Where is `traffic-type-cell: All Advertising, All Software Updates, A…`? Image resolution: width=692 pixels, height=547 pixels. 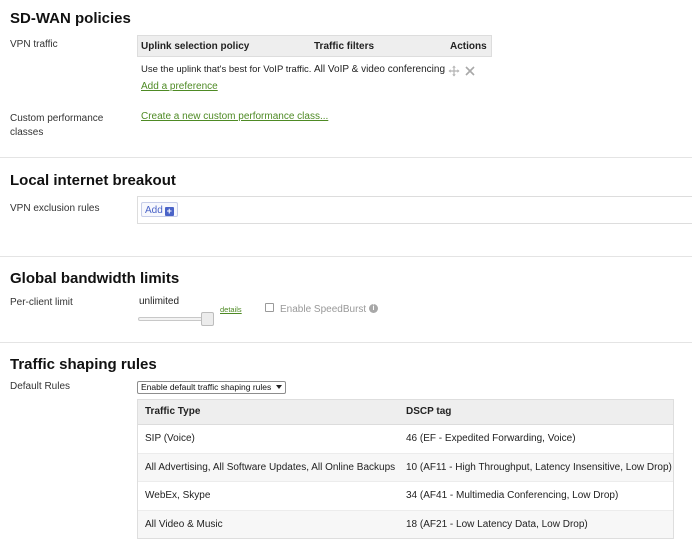
traffic-type-cell: All Advertising, All Software Updates, A… is located at coordinates (270, 467).